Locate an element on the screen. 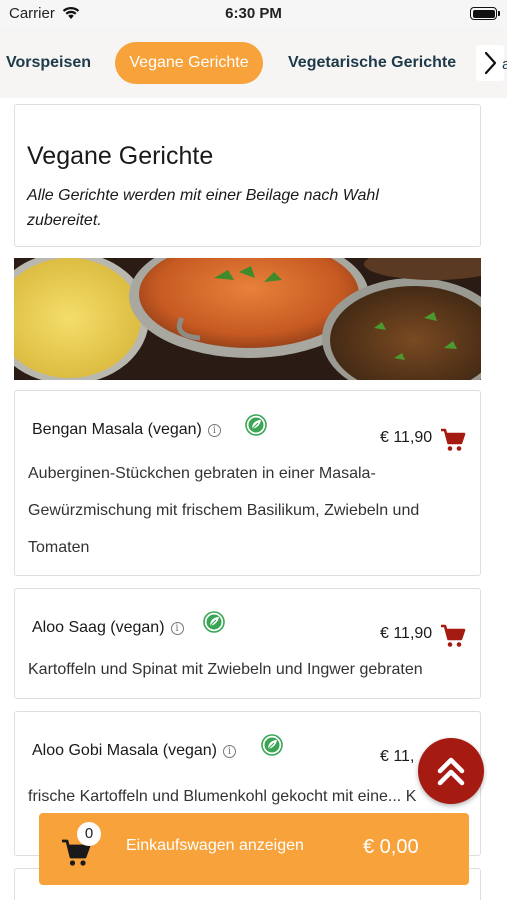 Image resolution: width=507 pixels, height=900 pixels. cart-label: Einkaufswagen anzeigen is located at coordinates (215, 845).